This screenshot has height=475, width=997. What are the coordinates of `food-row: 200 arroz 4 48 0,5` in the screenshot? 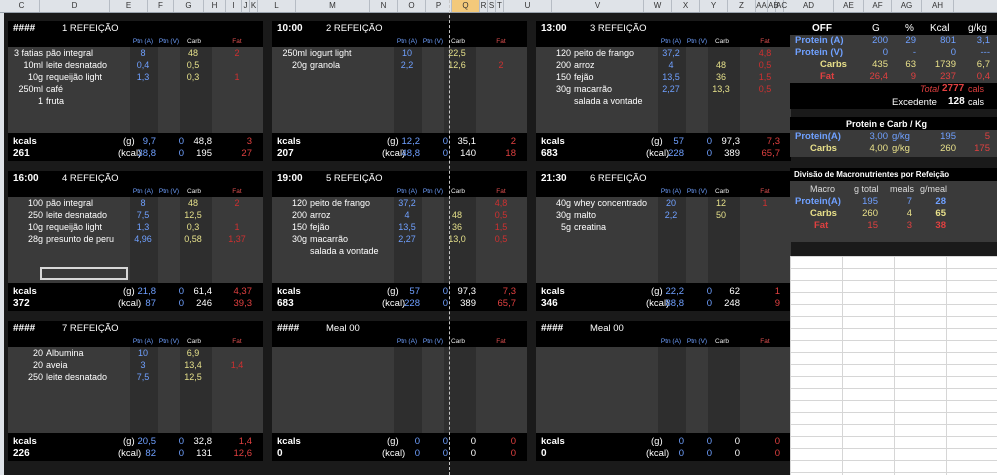 It's located at (663, 65).